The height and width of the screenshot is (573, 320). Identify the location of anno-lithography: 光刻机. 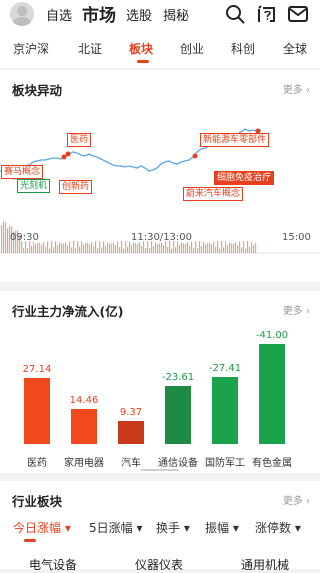
(34, 186).